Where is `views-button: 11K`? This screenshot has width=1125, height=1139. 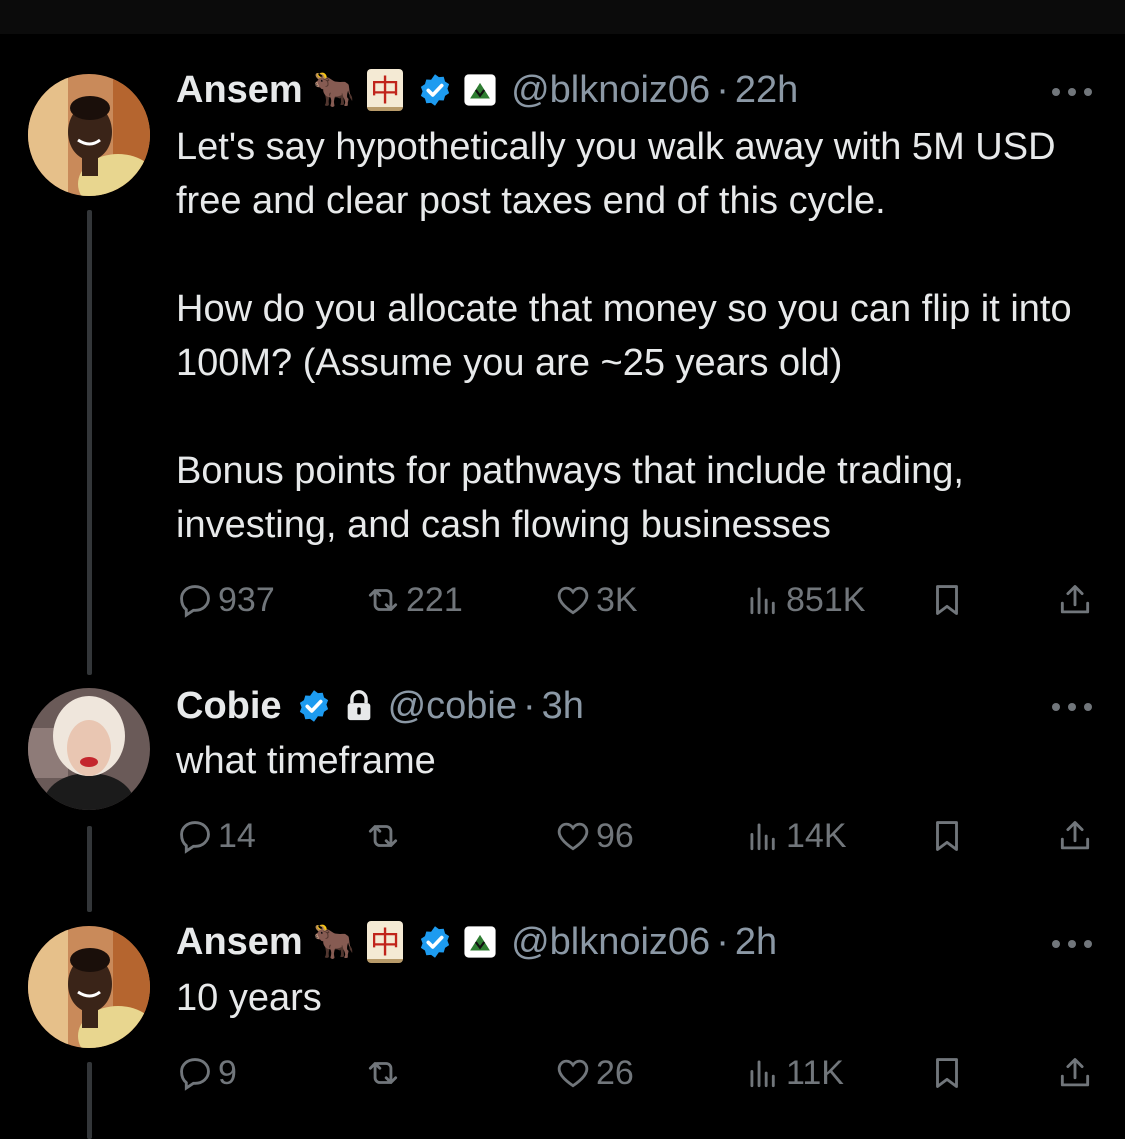 views-button: 11K is located at coordinates (794, 1073).